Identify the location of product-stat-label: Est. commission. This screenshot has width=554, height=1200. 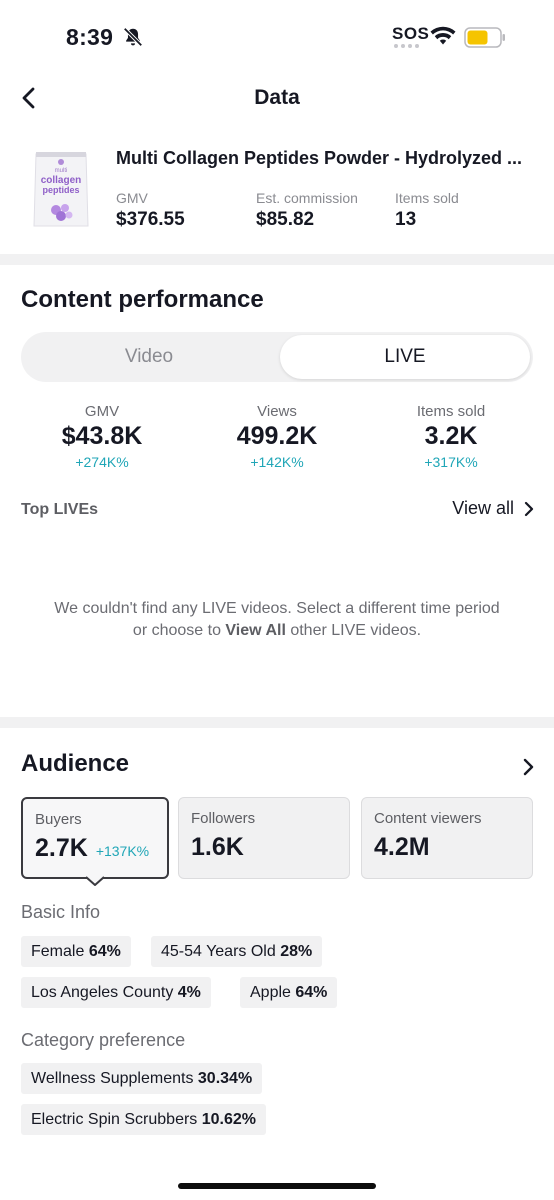
(307, 198).